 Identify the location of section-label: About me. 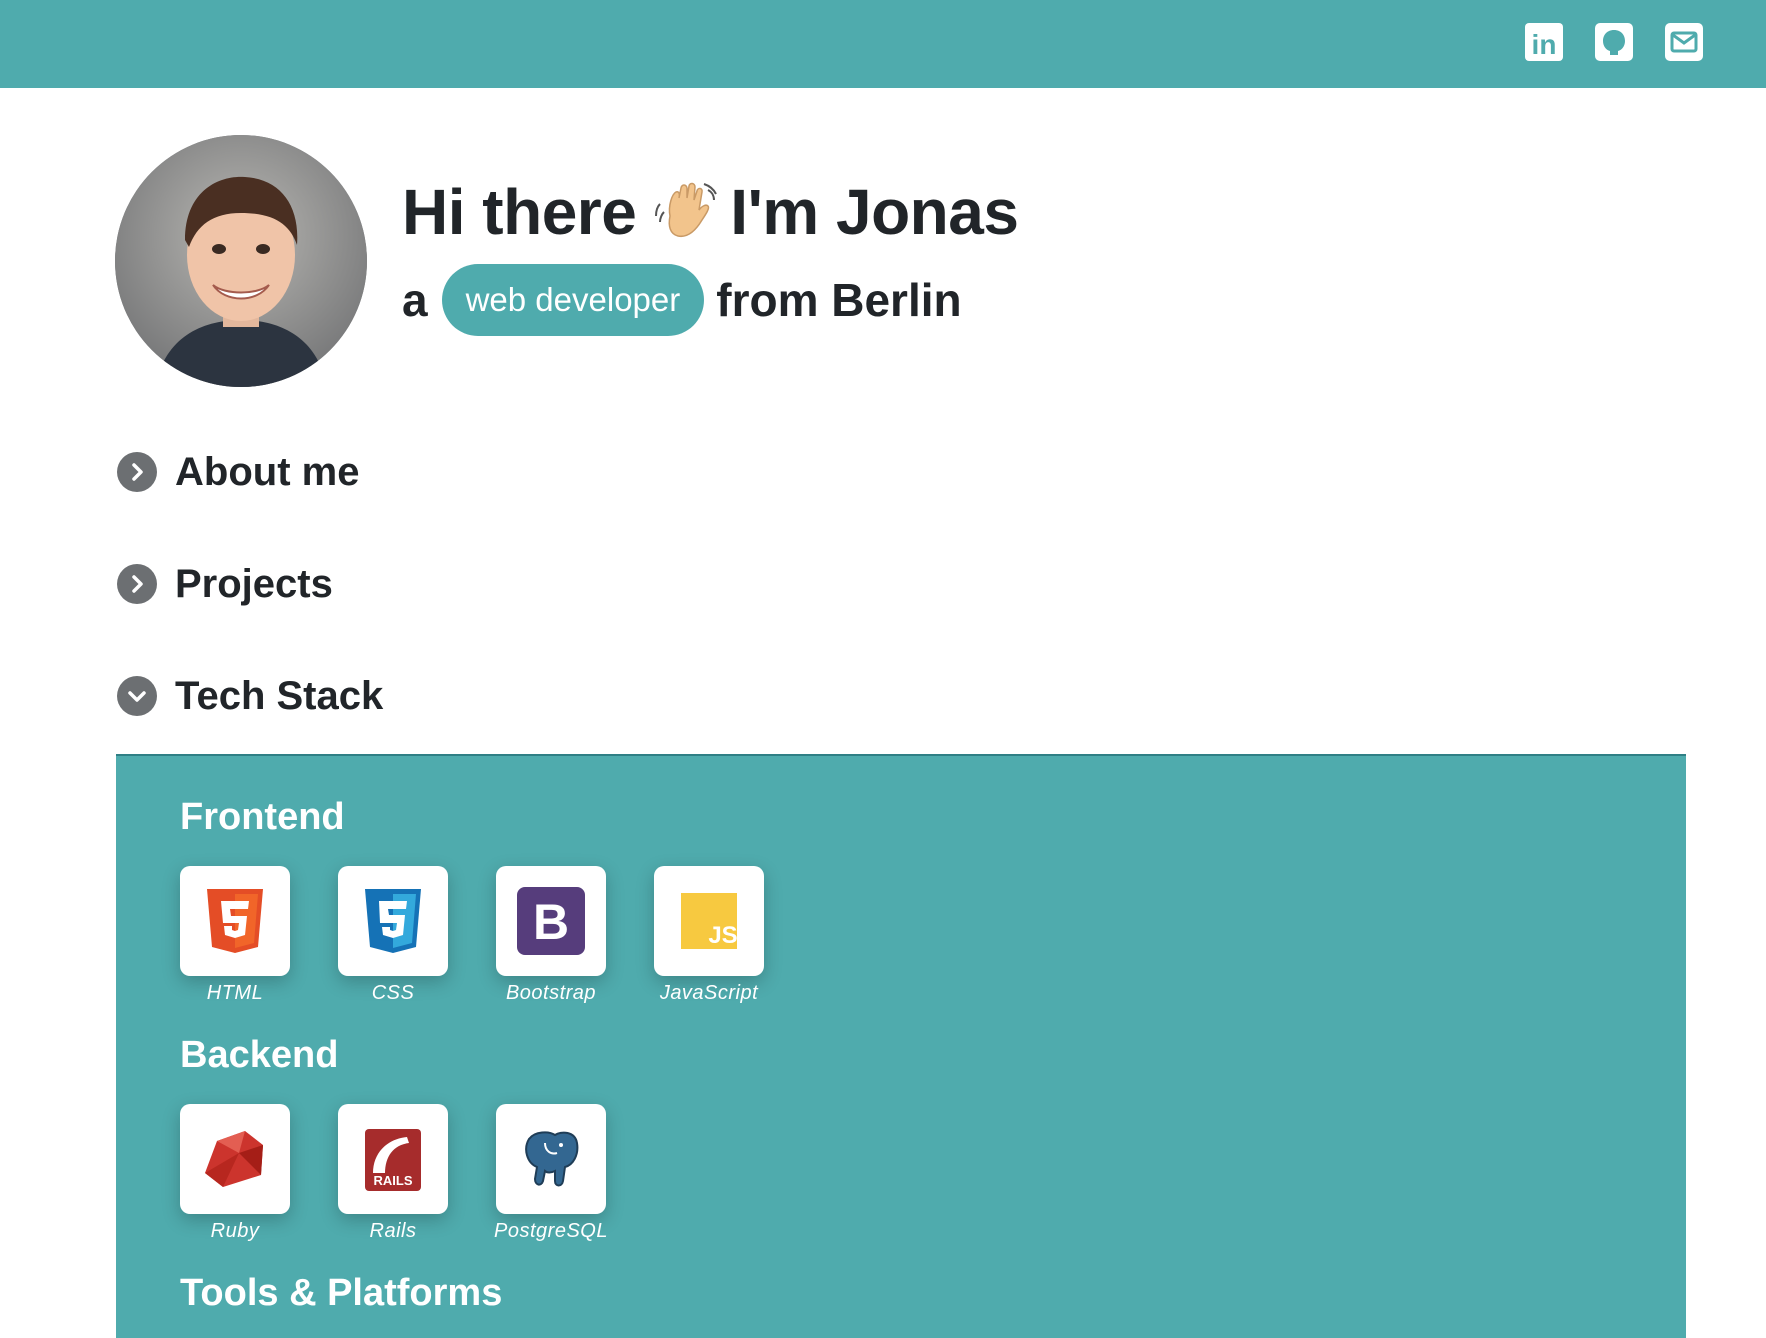
(267, 471).